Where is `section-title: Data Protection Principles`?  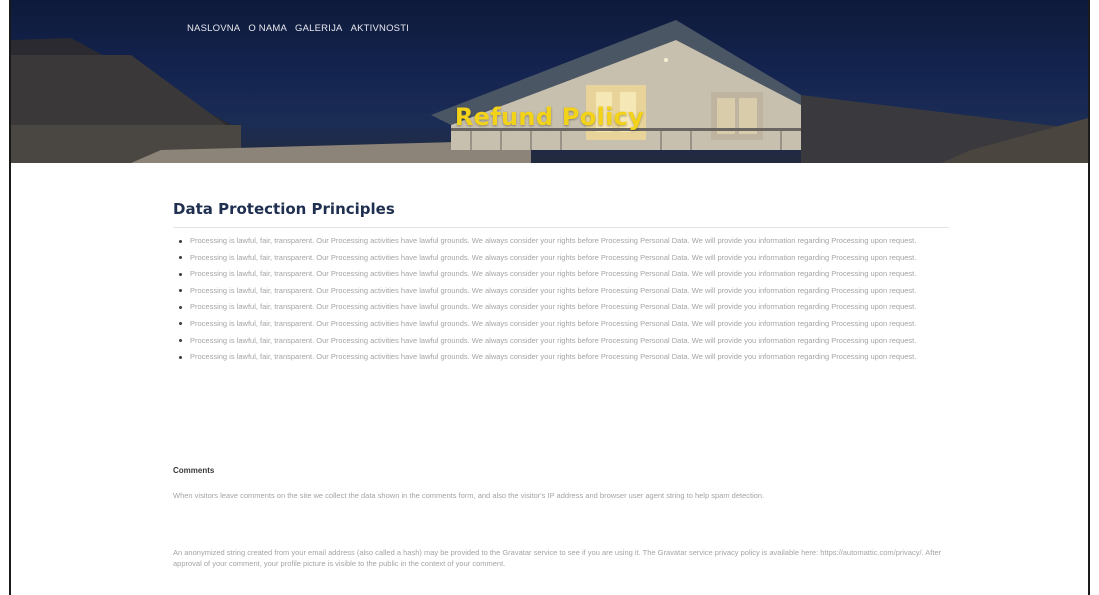 section-title: Data Protection Principles is located at coordinates (284, 209).